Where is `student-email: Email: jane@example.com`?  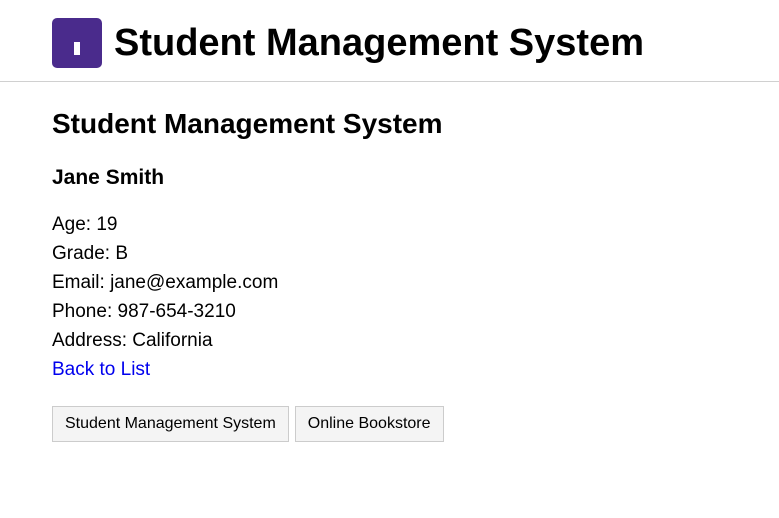
student-email: Email: jane@example.com is located at coordinates (165, 282).